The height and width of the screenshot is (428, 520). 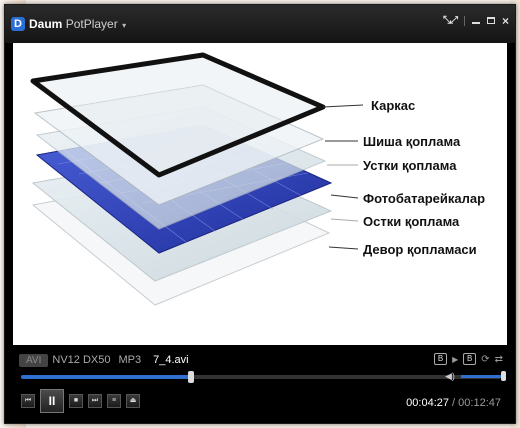 What do you see at coordinates (260, 360) in the screenshot?
I see `info-bar: AVI NV12 DX50 MP3 7_4.avi B ▶ B ⟳ ⇄` at bounding box center [260, 360].